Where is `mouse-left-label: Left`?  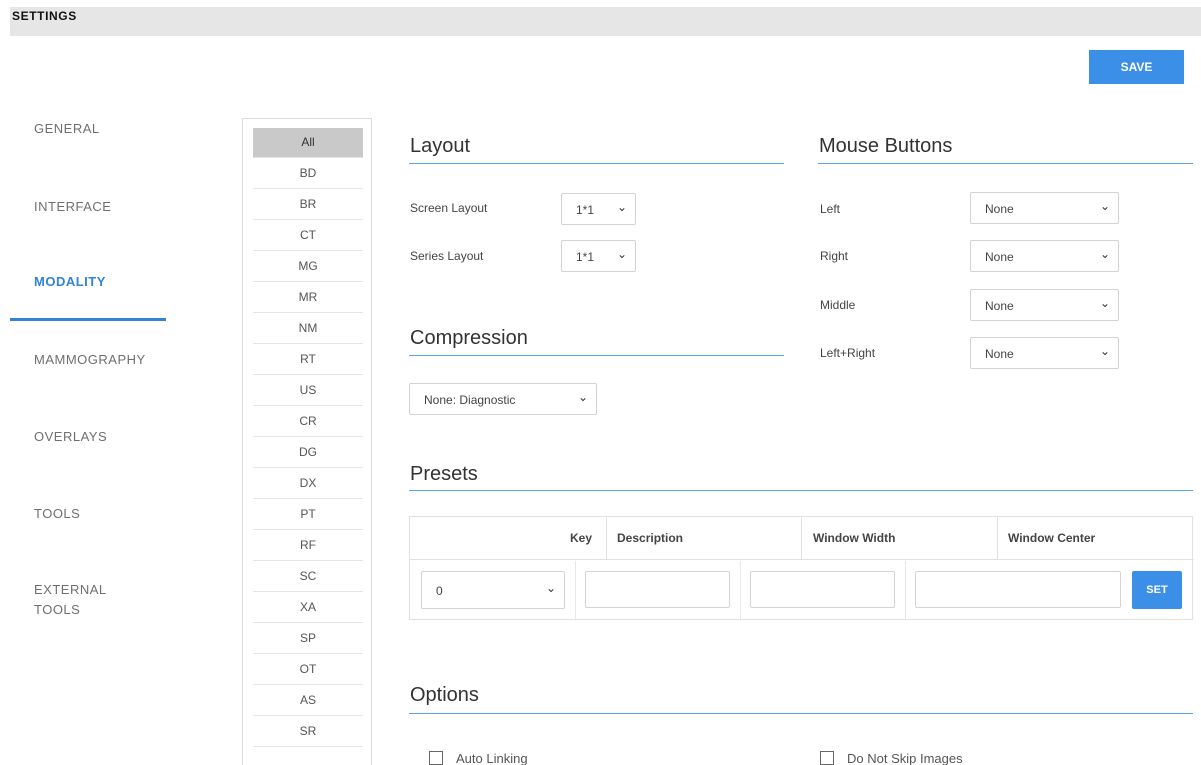 mouse-left-label: Left is located at coordinates (830, 209).